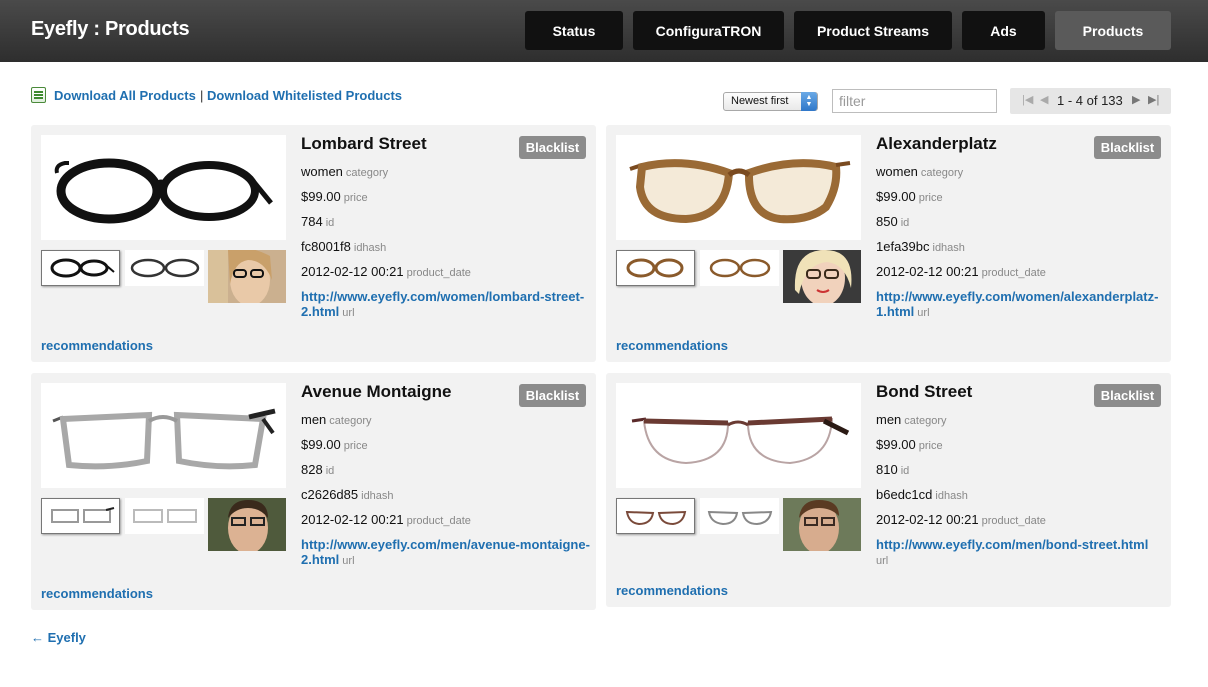  I want to click on idhash-field: 1efa39bc idhash, so click(920, 246).